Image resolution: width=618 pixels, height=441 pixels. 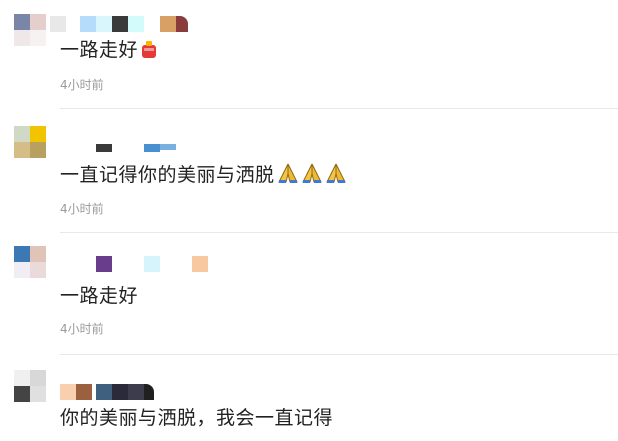 I want to click on divider, so click(x=339, y=108).